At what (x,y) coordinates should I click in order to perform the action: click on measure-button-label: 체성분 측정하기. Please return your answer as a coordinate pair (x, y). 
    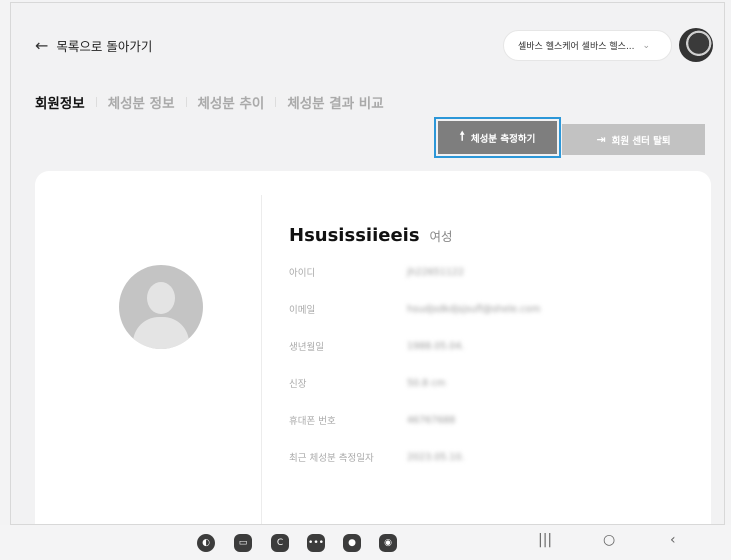
    Looking at the image, I should click on (503, 139).